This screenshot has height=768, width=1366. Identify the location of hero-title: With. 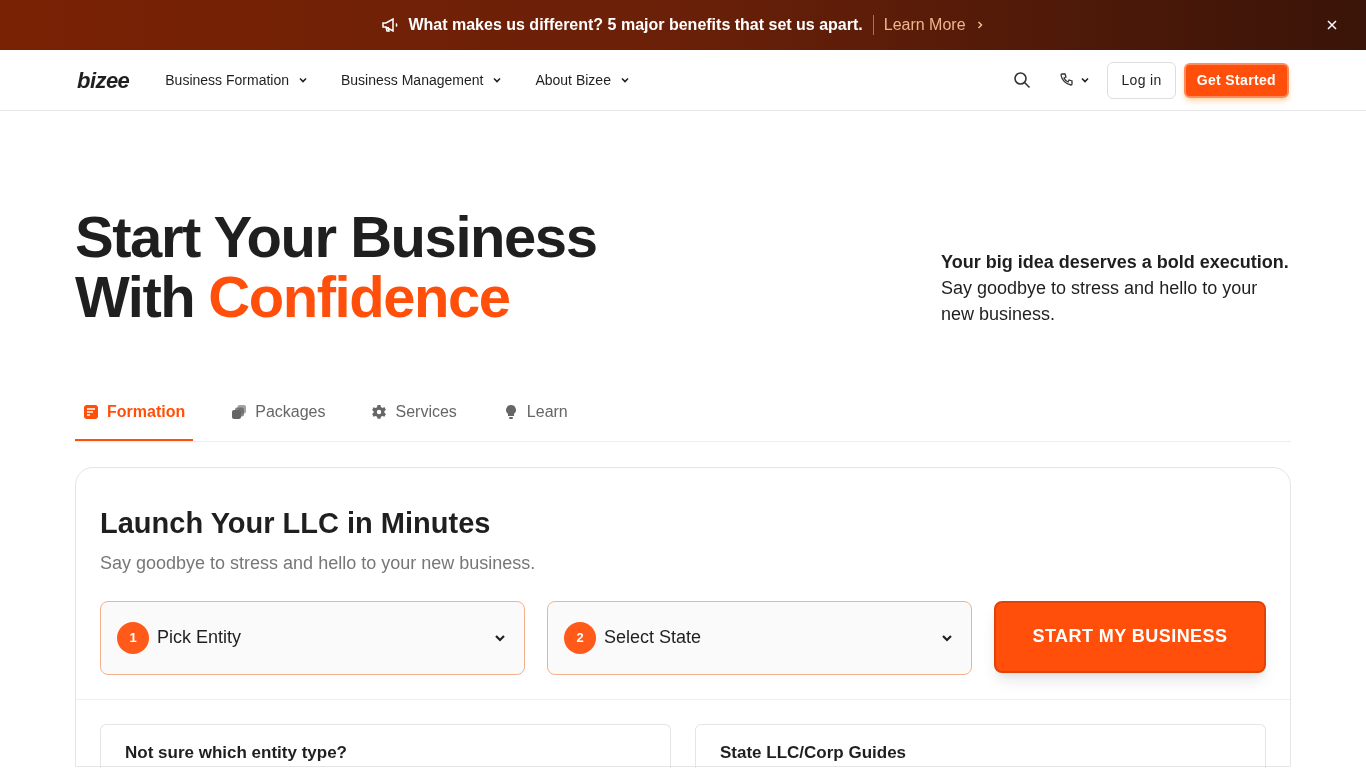
(135, 297).